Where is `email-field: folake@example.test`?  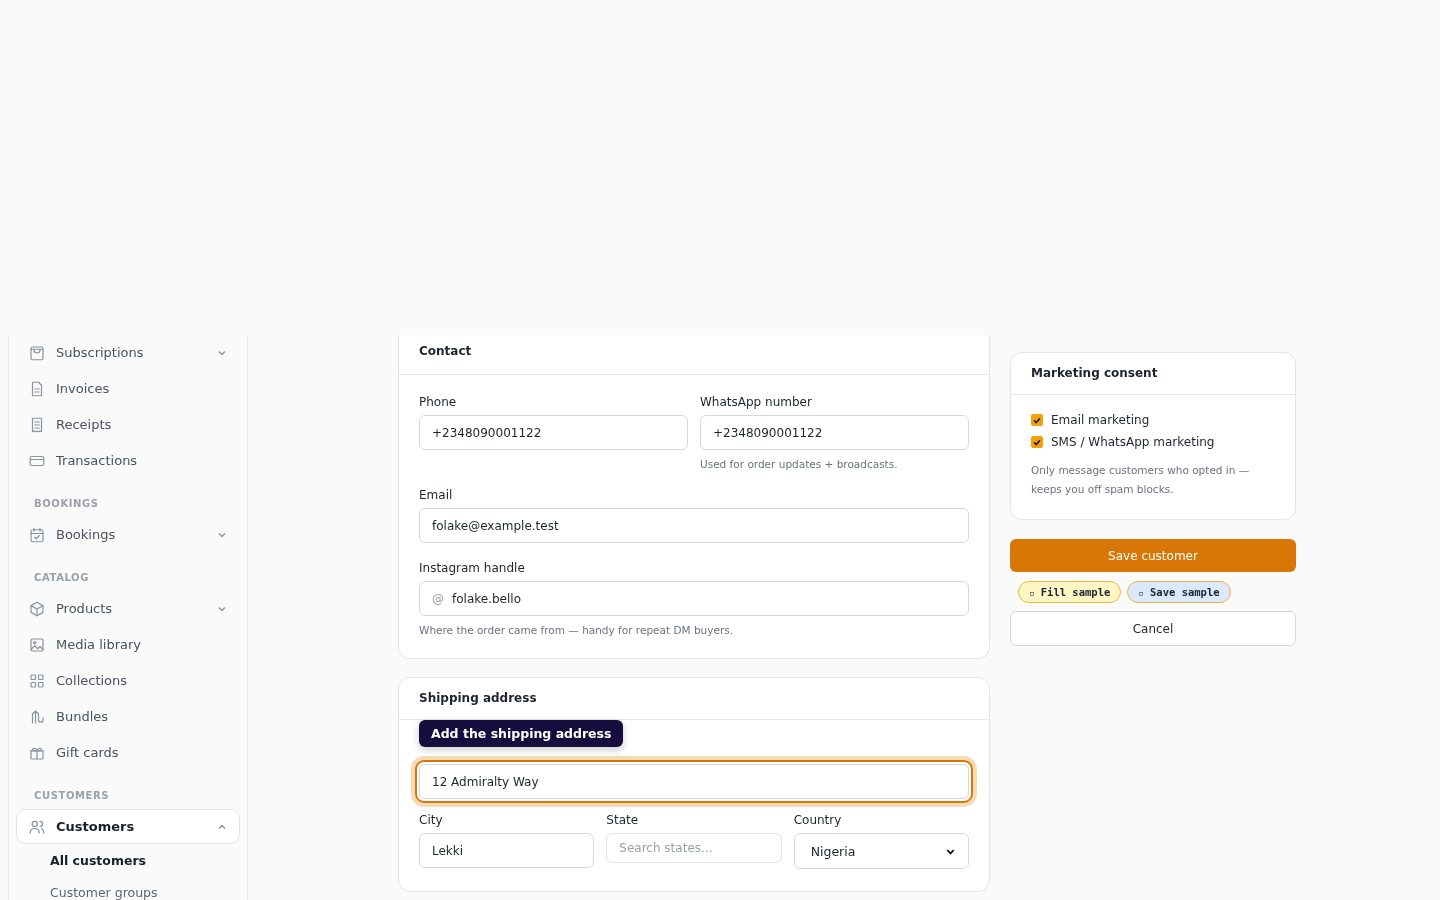 email-field: folake@example.test is located at coordinates (694, 525).